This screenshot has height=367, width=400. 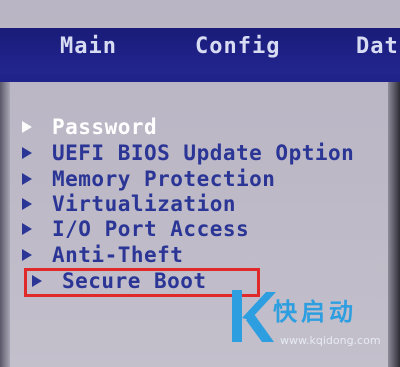 I want to click on menu-item-uefi-bios-update-option: UEFI BIOS Update Option, so click(x=188, y=153).